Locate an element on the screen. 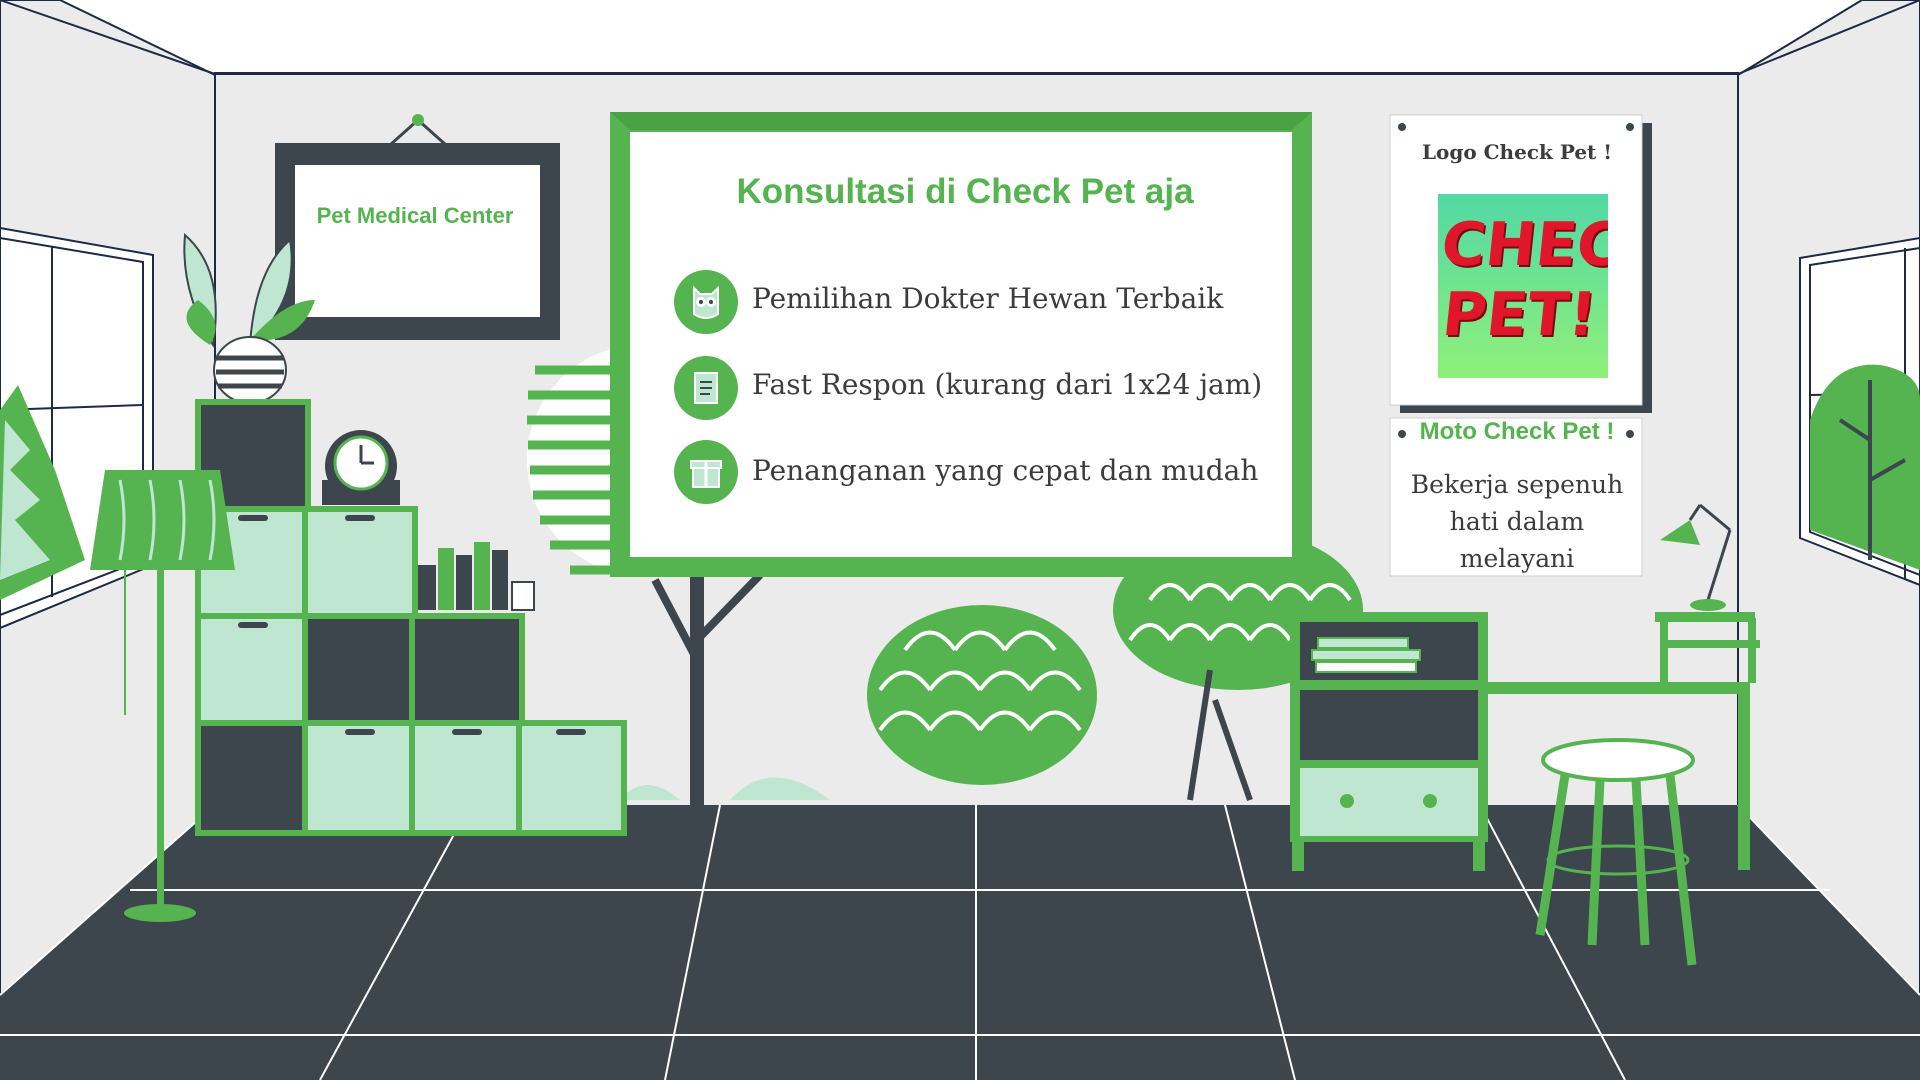 The image size is (1920, 1080). check-pet-logo: CHECK PET! is located at coordinates (1523, 286).